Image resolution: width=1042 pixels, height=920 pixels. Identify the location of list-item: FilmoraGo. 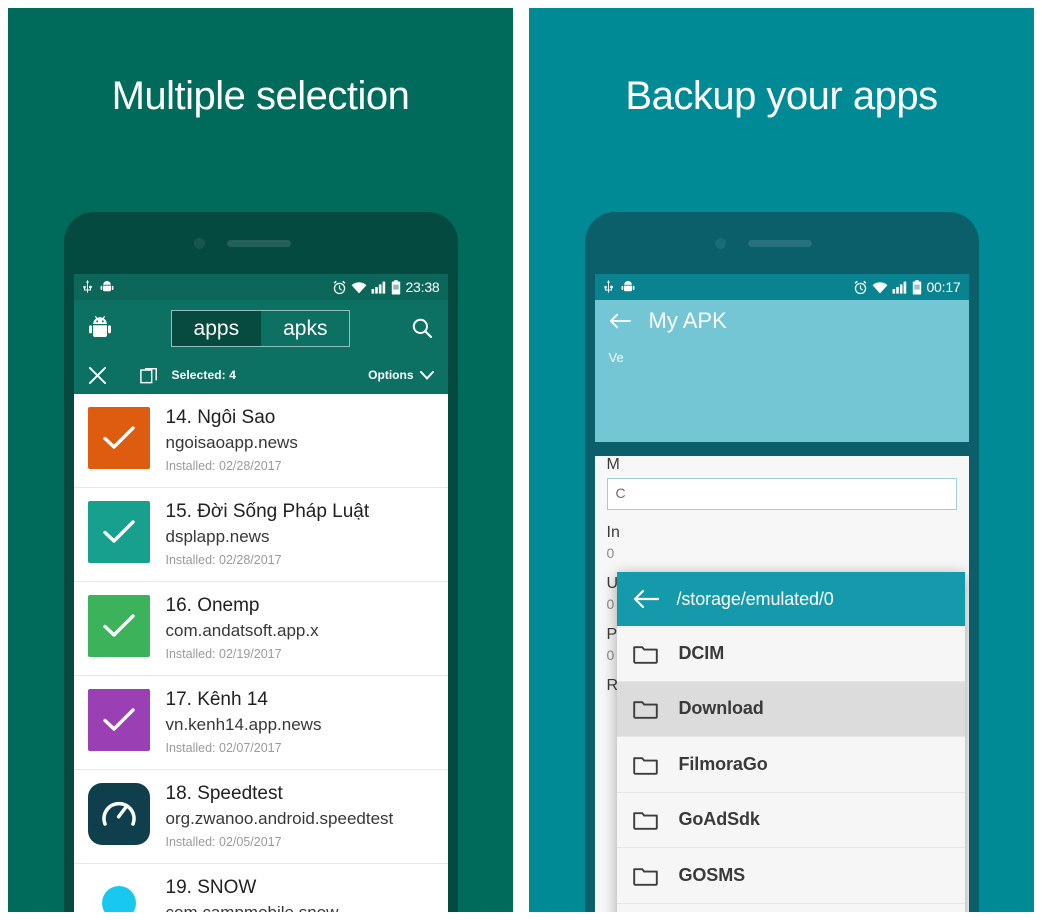
(790, 765).